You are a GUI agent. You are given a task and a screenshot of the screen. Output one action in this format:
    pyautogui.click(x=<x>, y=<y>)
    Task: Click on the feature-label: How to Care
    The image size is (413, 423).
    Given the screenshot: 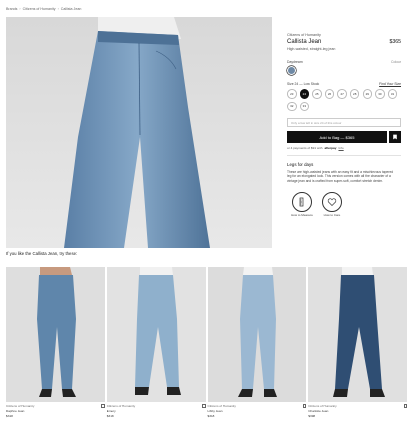 What is the action you would take?
    pyautogui.click(x=332, y=214)
    